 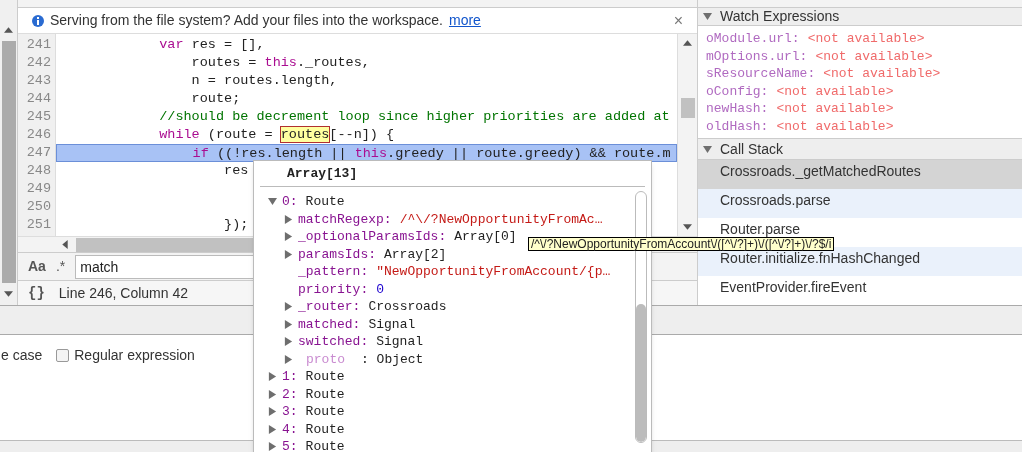 I want to click on property-key: 4:, so click(x=290, y=429).